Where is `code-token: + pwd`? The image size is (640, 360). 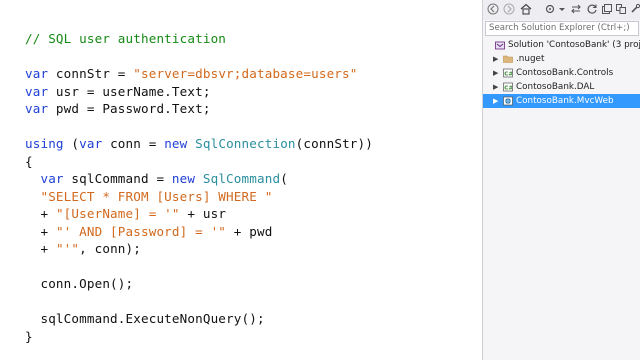 code-token: + pwd is located at coordinates (249, 231).